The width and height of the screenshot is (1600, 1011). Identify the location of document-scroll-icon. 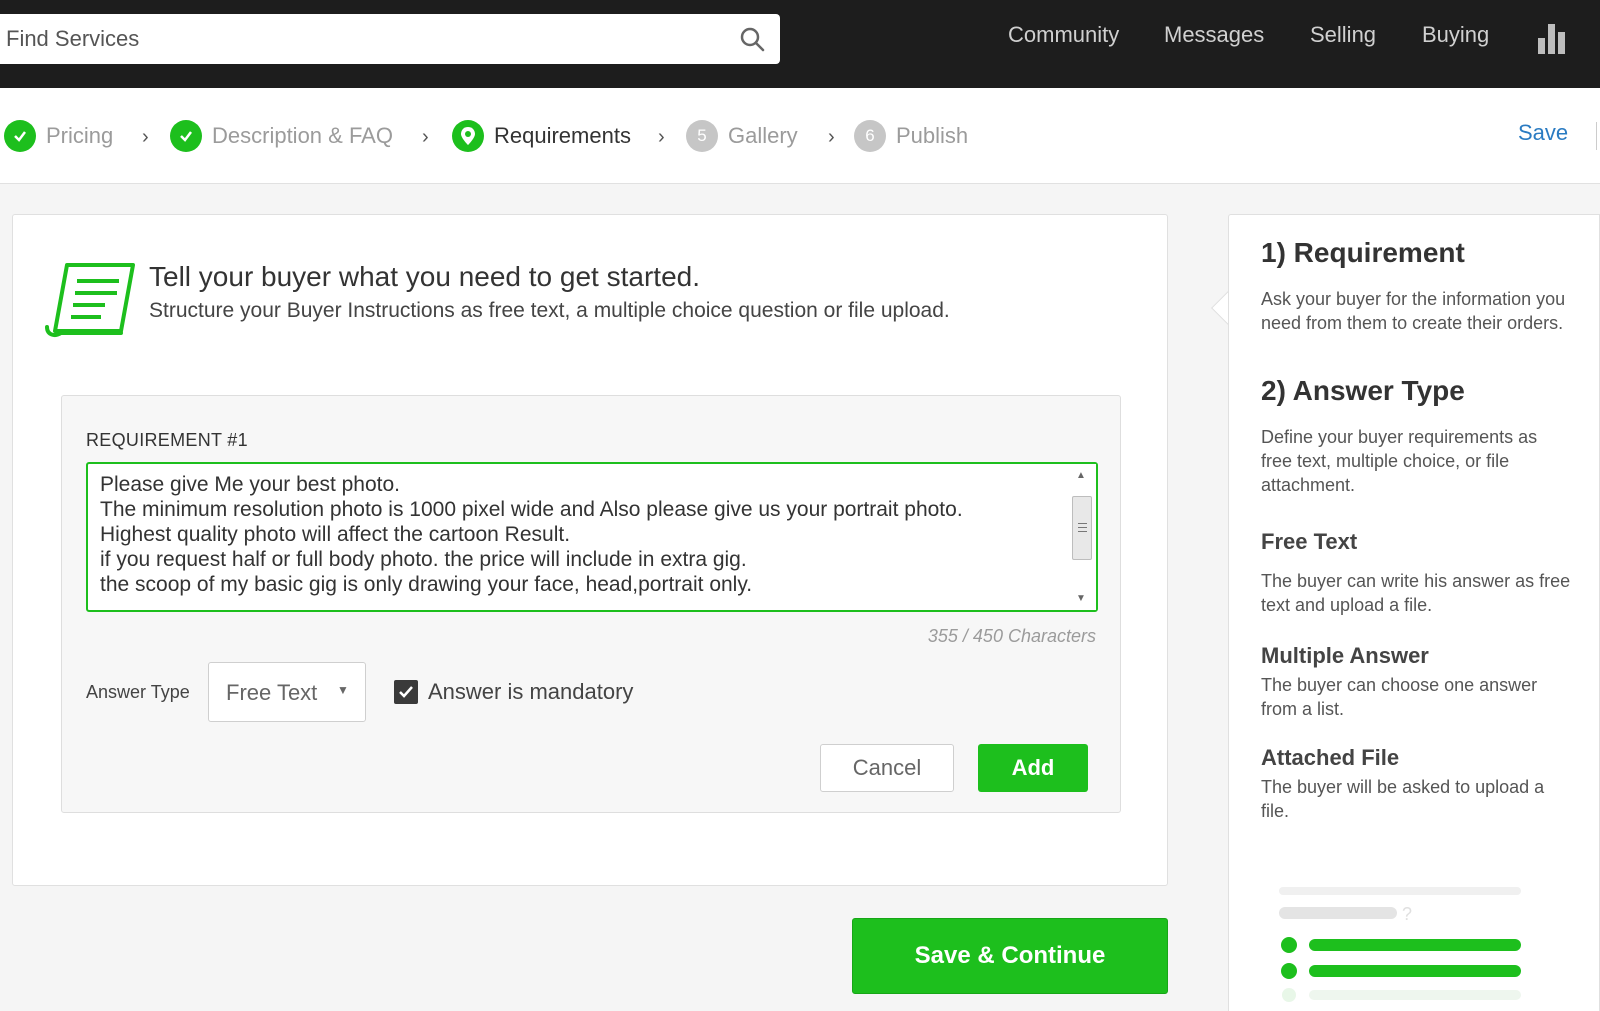
(90, 300).